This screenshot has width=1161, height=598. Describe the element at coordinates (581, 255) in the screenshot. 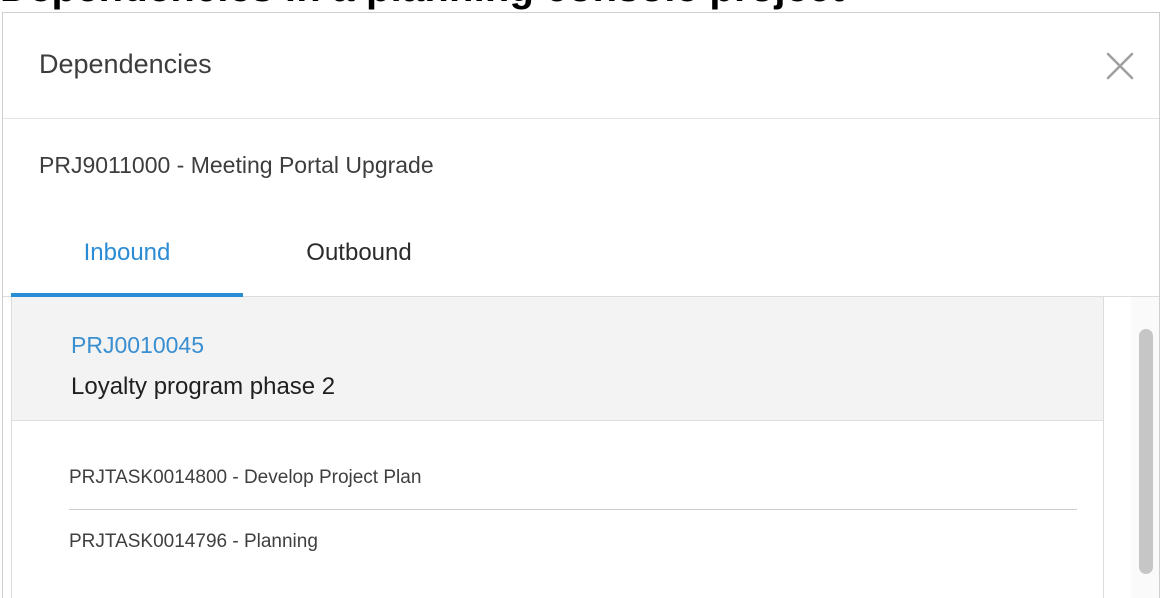

I see `tab-bar: Inbound Outbound` at that location.